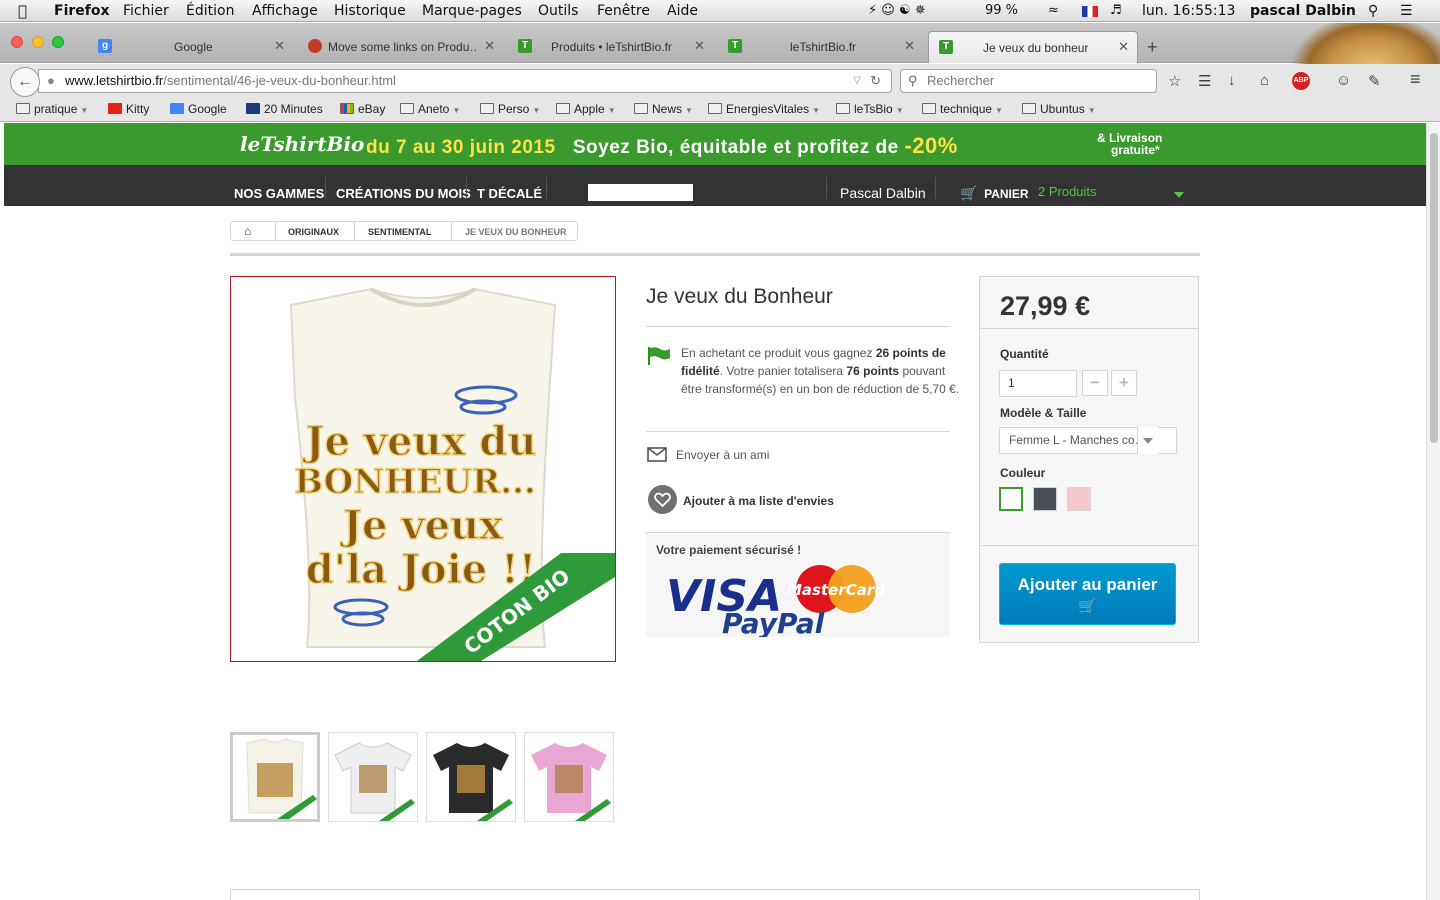 The image size is (1440, 900). Describe the element at coordinates (994, 193) in the screenshot. I see `cart-link: 🛒 PANIER` at that location.